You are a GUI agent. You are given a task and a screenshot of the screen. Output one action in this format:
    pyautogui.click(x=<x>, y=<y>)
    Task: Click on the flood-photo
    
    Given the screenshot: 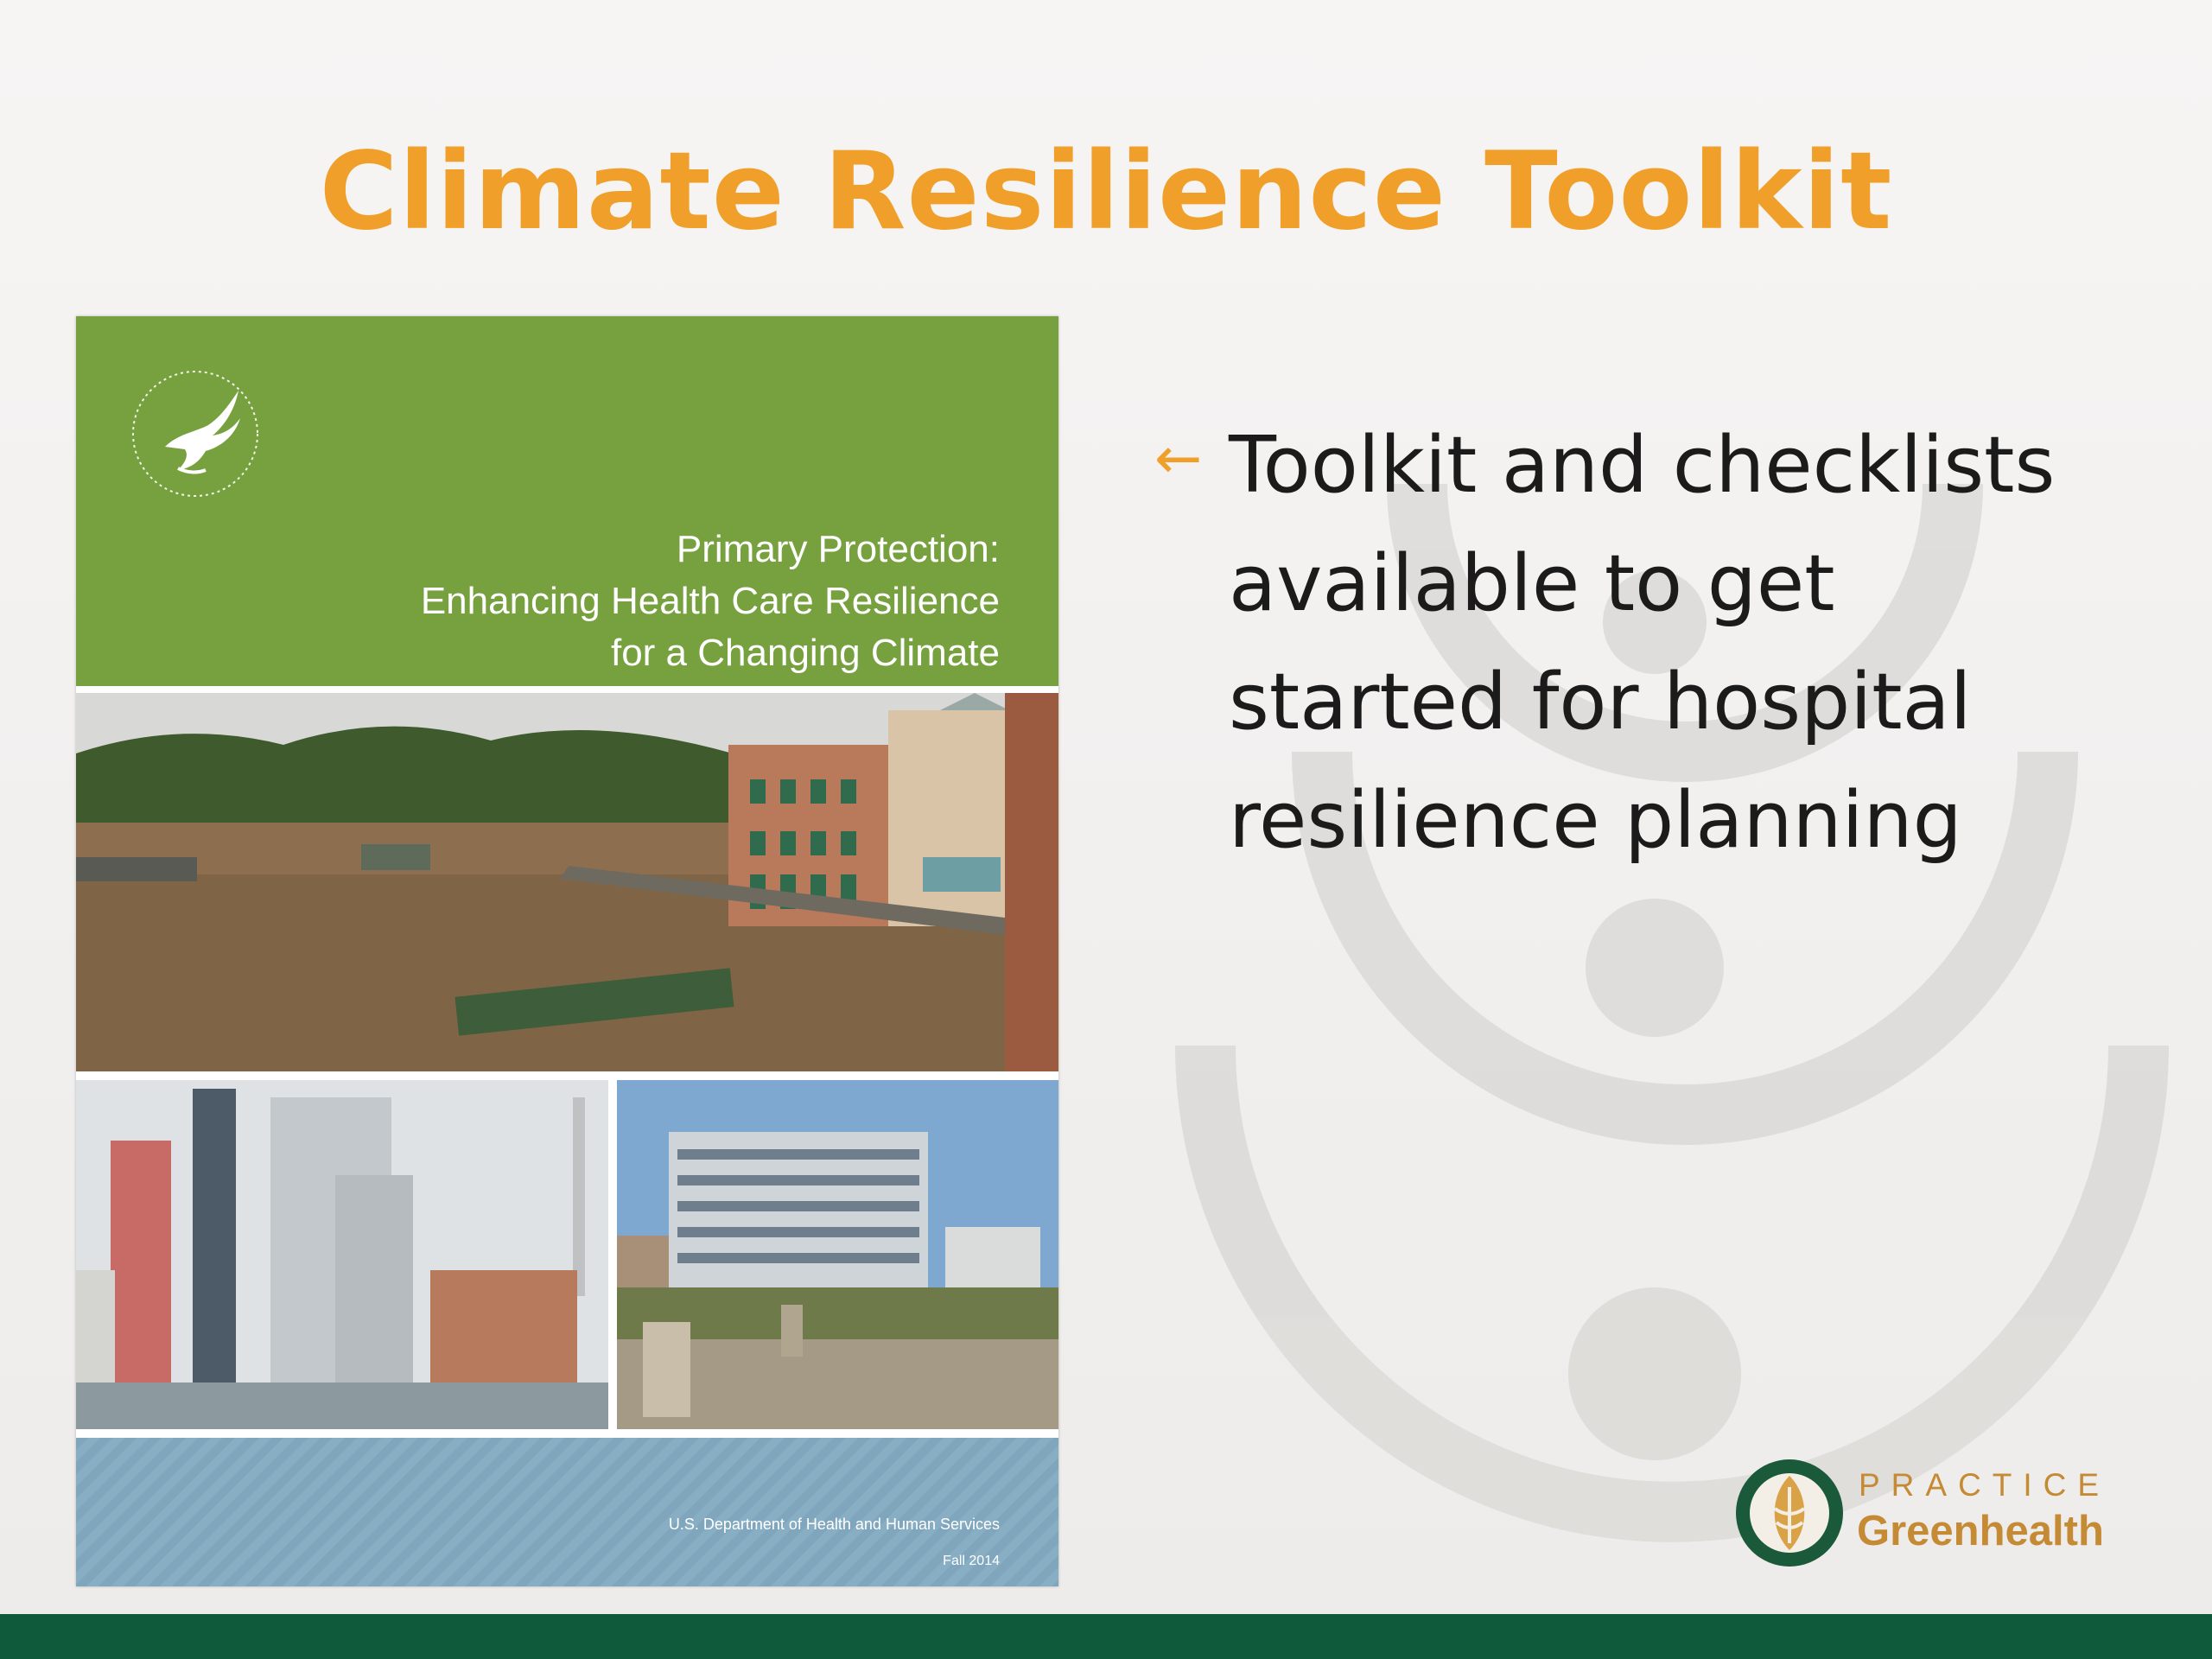 What is the action you would take?
    pyautogui.click(x=567, y=882)
    